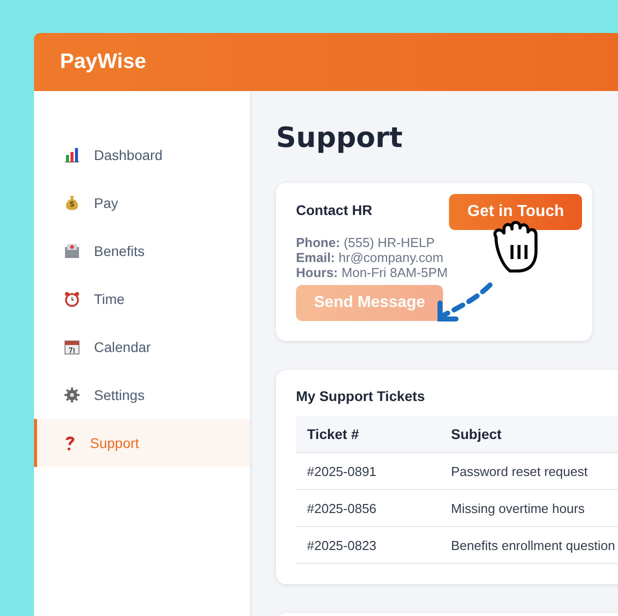  I want to click on column-header: Subject, so click(529, 434).